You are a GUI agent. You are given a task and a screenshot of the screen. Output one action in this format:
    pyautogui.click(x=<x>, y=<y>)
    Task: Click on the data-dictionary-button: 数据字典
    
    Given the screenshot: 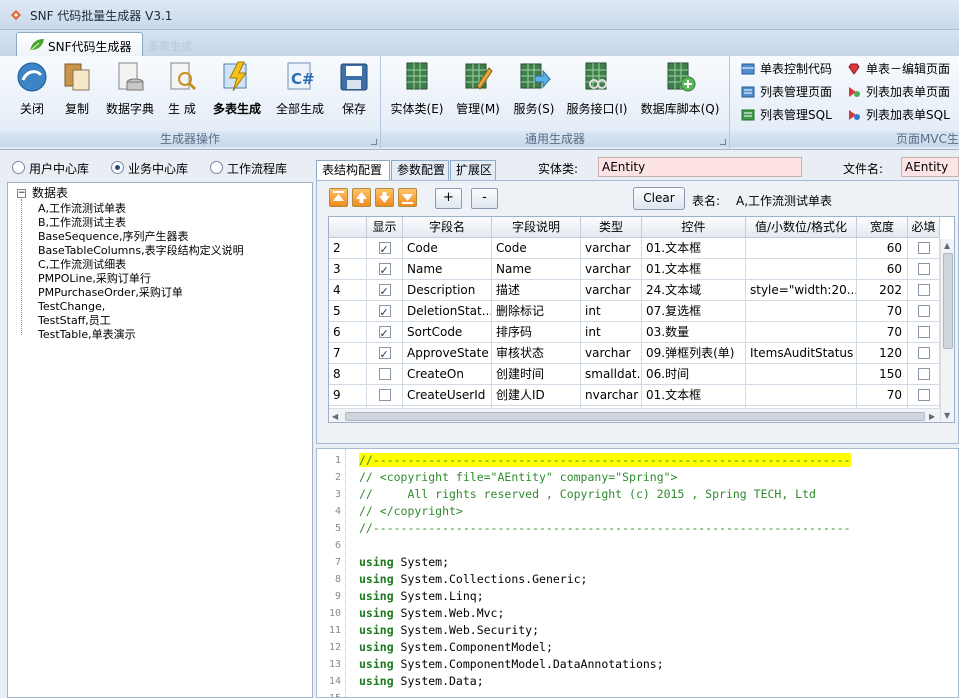 What is the action you would take?
    pyautogui.click(x=130, y=88)
    